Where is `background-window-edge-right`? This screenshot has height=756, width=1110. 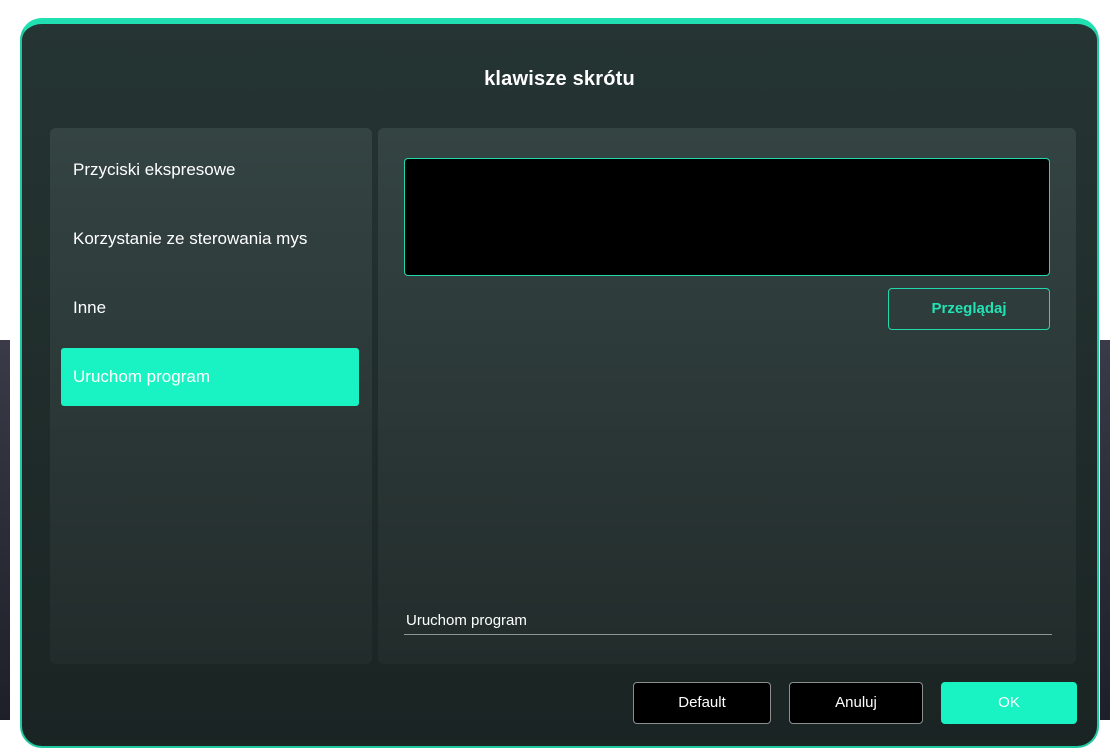 background-window-edge-right is located at coordinates (1105, 530).